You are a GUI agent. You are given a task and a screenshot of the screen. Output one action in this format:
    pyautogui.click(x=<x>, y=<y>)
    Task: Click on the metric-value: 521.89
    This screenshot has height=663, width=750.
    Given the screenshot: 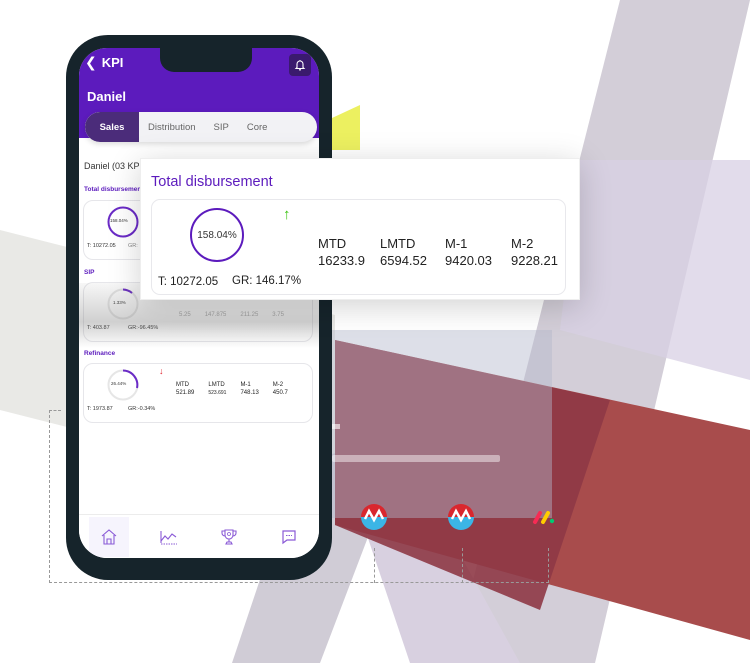 What is the action you would take?
    pyautogui.click(x=185, y=393)
    